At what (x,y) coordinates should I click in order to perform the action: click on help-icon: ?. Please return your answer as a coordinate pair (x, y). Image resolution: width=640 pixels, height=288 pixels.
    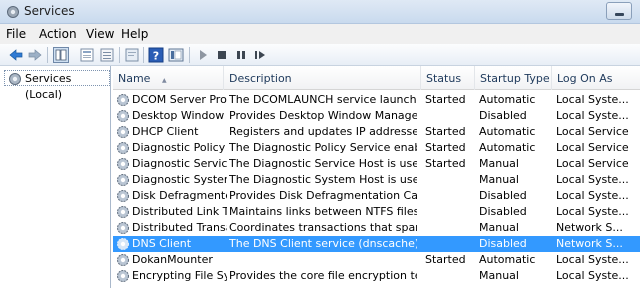
    Looking at the image, I should click on (156, 55).